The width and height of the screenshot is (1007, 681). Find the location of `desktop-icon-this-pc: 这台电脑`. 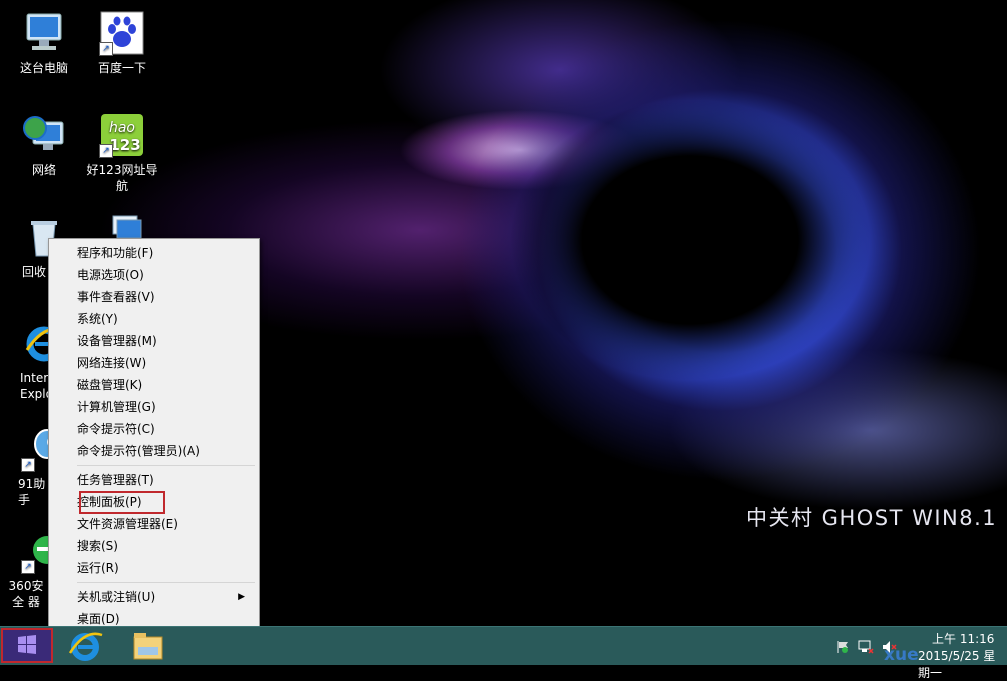

desktop-icon-this-pc: 这台电脑 is located at coordinates (44, 43).